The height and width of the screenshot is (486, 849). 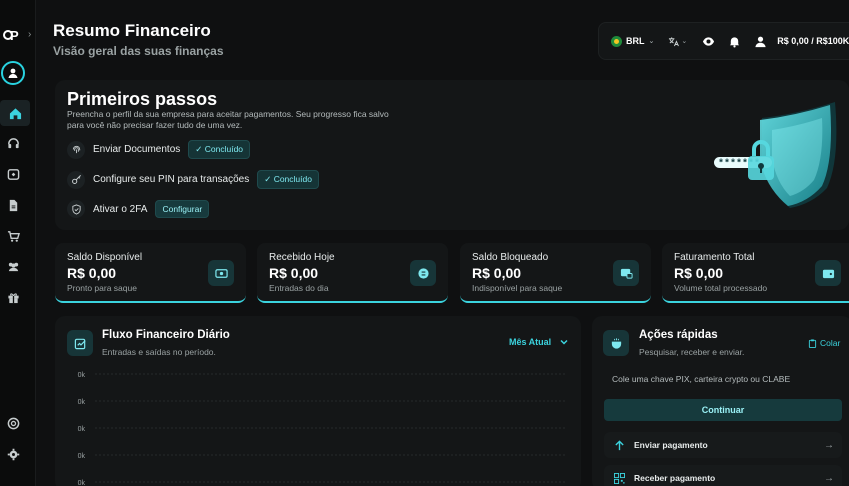 I want to click on page-title: Resumo Financeiro, so click(x=132, y=30).